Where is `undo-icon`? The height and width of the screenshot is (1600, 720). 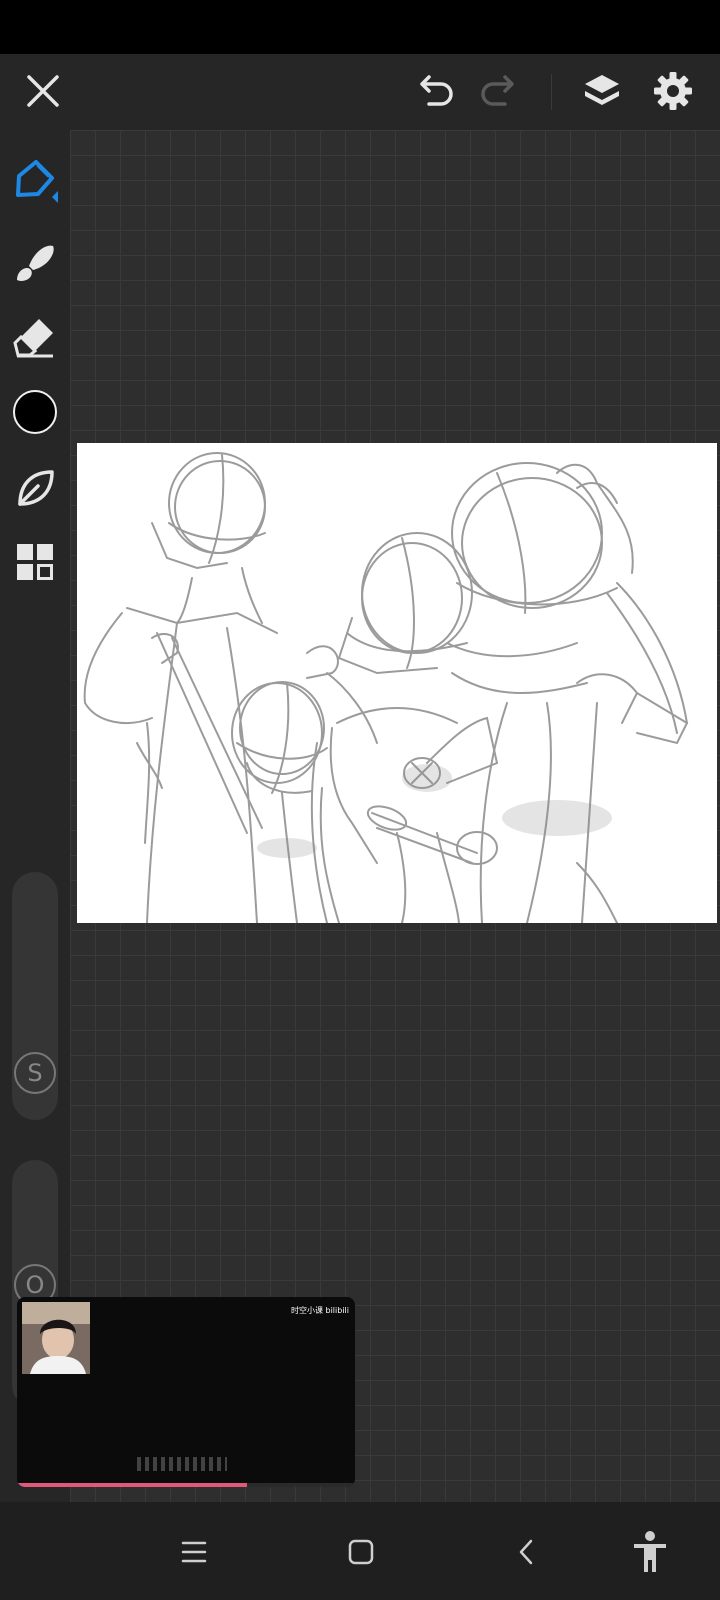 undo-icon is located at coordinates (436, 90).